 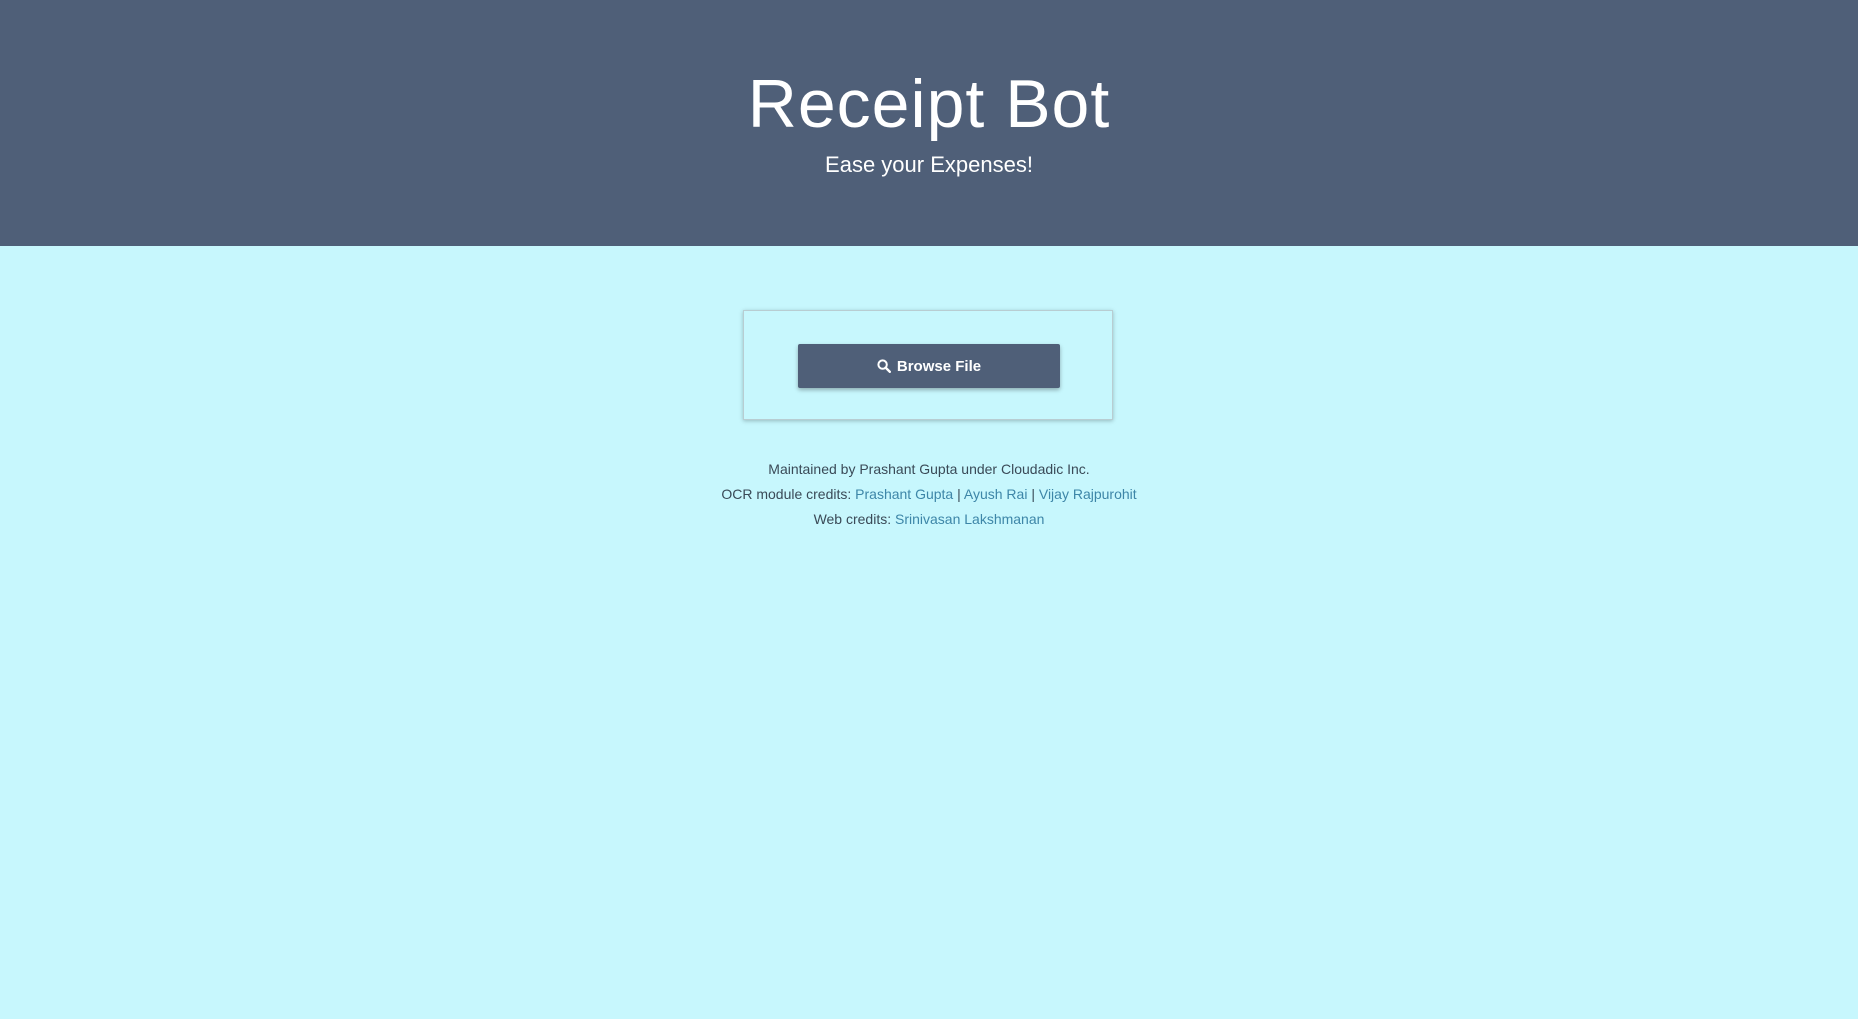 I want to click on upload-card: Browse File, so click(x=928, y=365).